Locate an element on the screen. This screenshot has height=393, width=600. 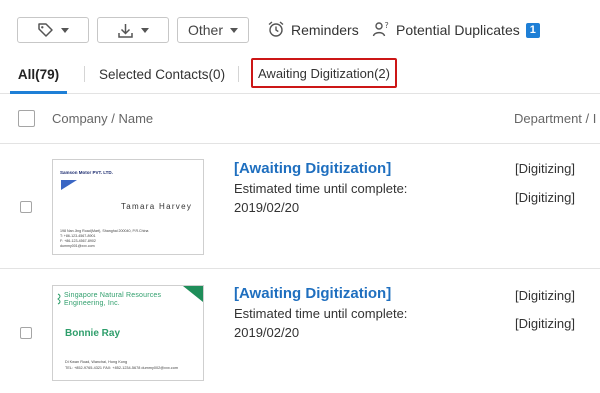
potential-duplicates-label: Potential Duplicates is located at coordinates (458, 30).